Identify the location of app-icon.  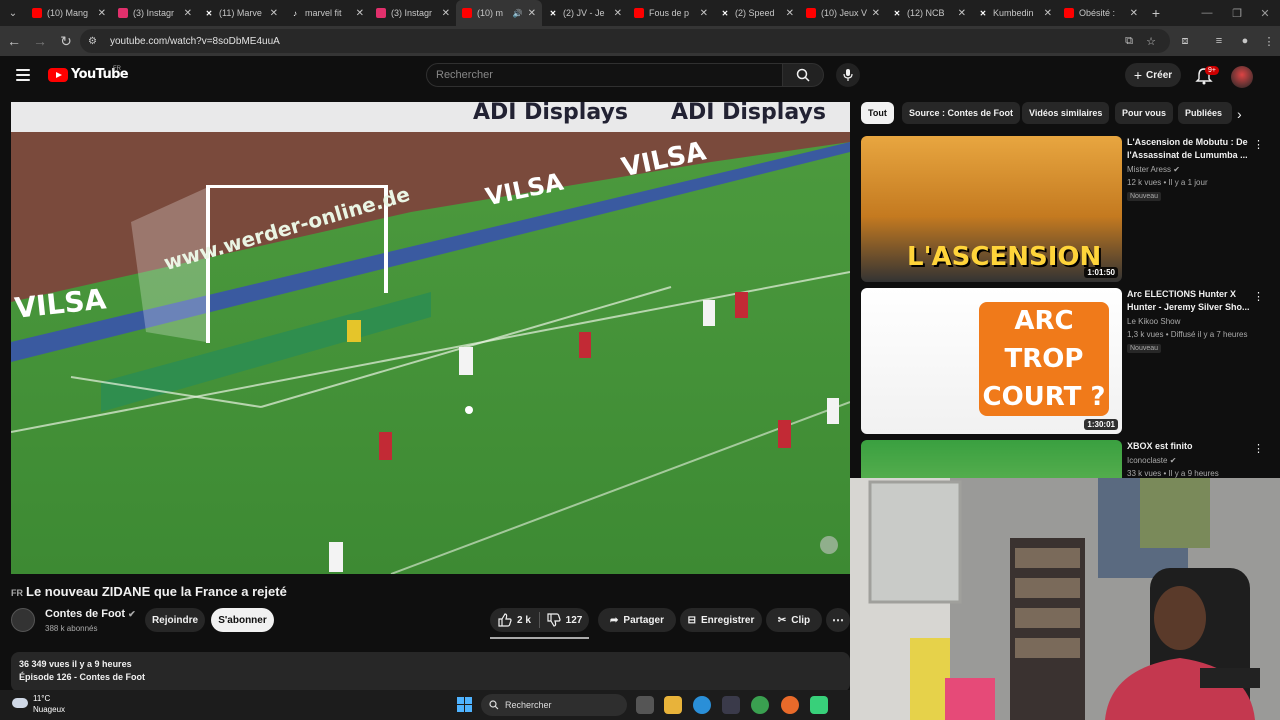
(819, 705).